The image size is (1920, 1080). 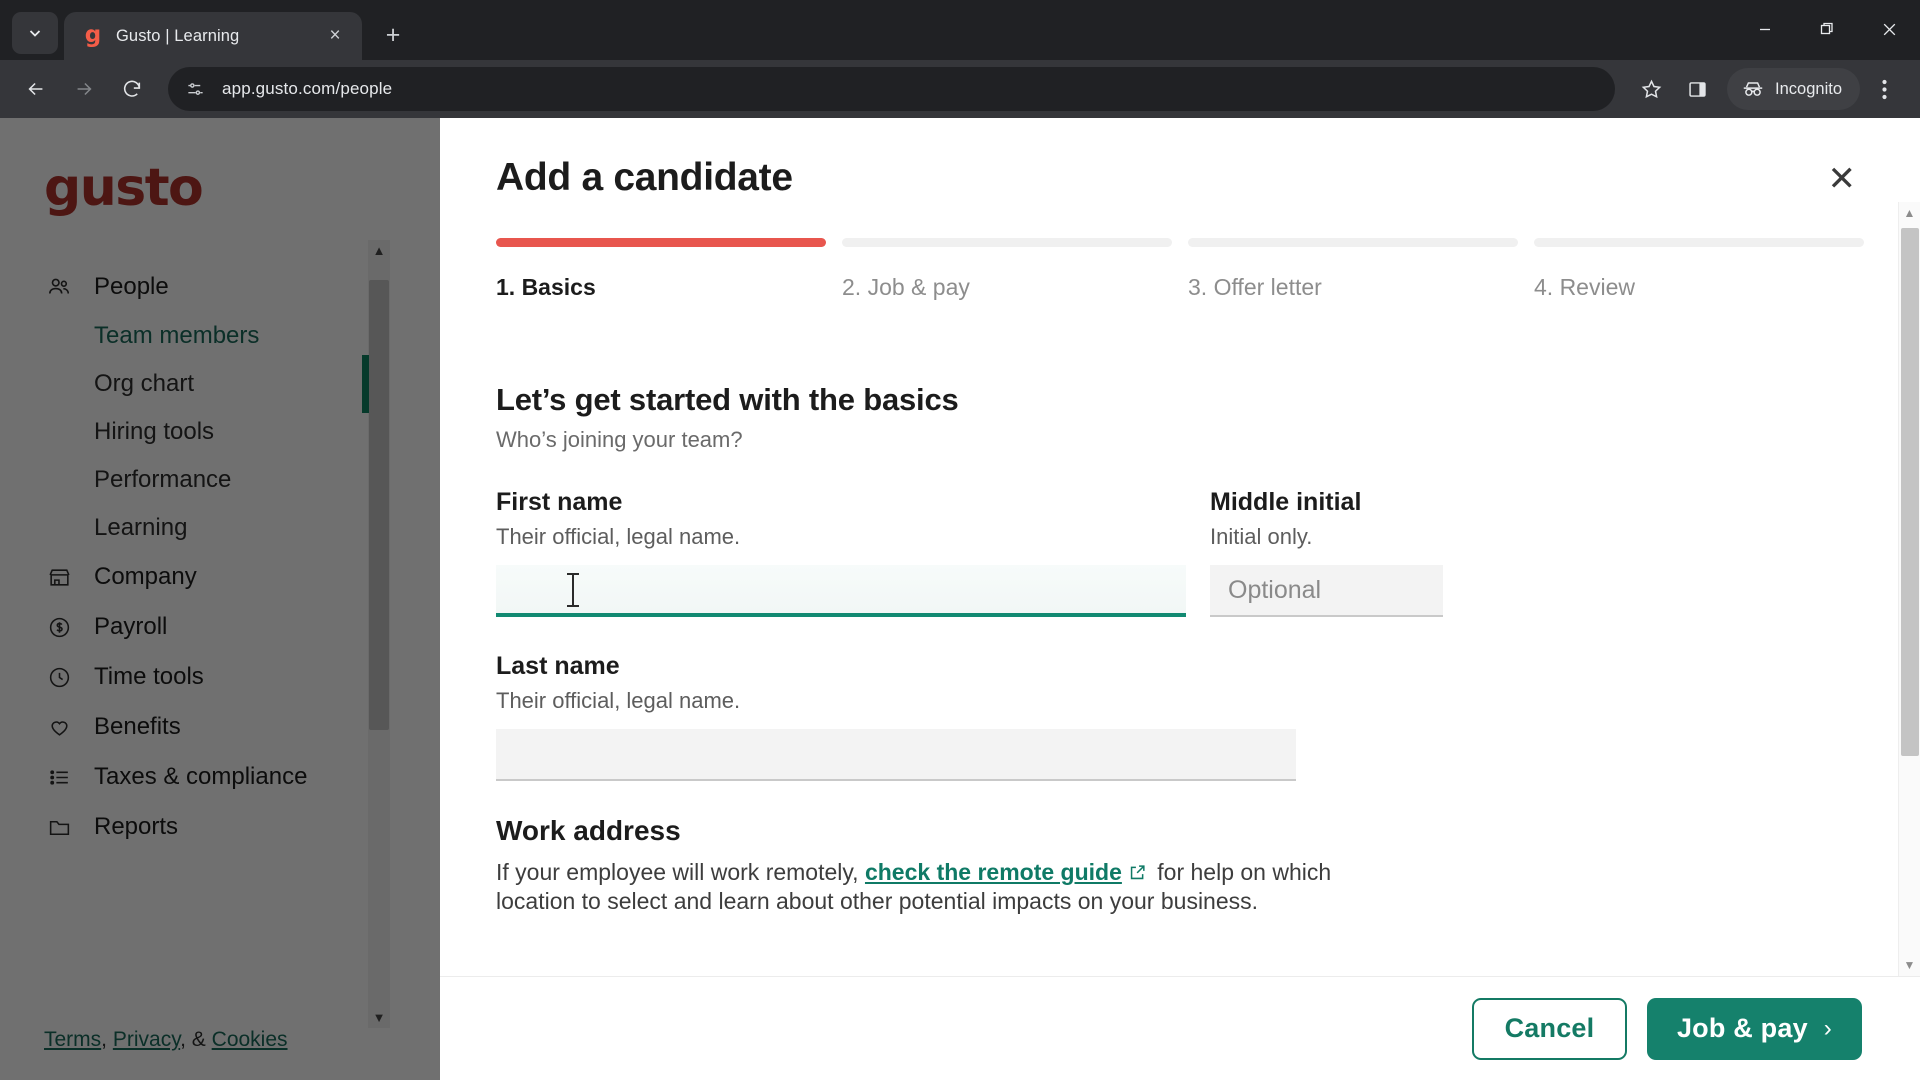 What do you see at coordinates (1584, 287) in the screenshot?
I see `step-label: 4. Review` at bounding box center [1584, 287].